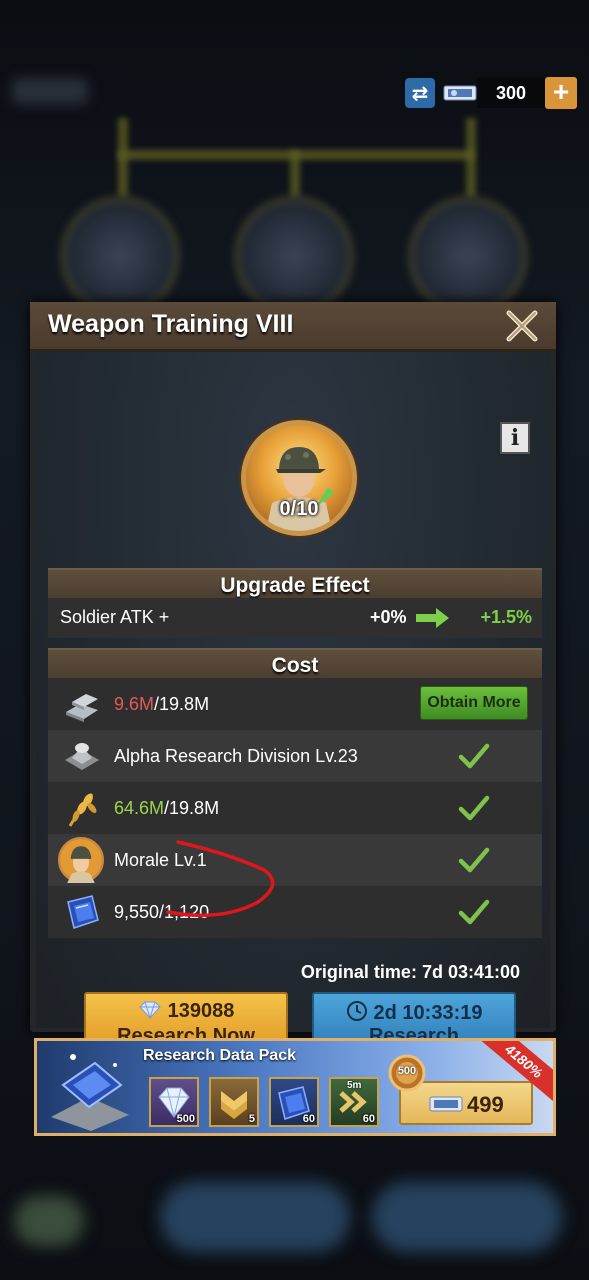 This screenshot has height=1280, width=589. Describe the element at coordinates (299, 478) in the screenshot. I see `research-avatar: 0/10` at that location.